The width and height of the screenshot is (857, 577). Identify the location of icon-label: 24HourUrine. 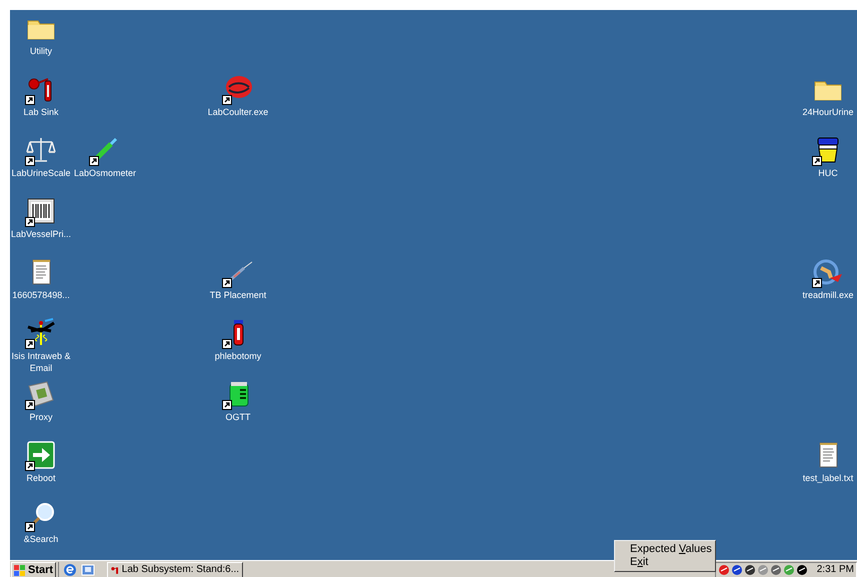
(828, 112).